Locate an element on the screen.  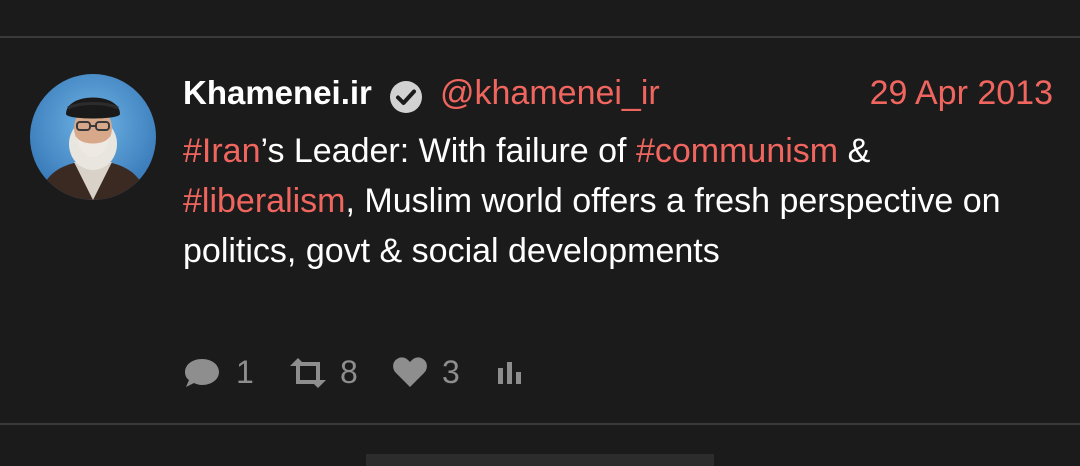
hashtag-communism: #communism is located at coordinates (737, 151).